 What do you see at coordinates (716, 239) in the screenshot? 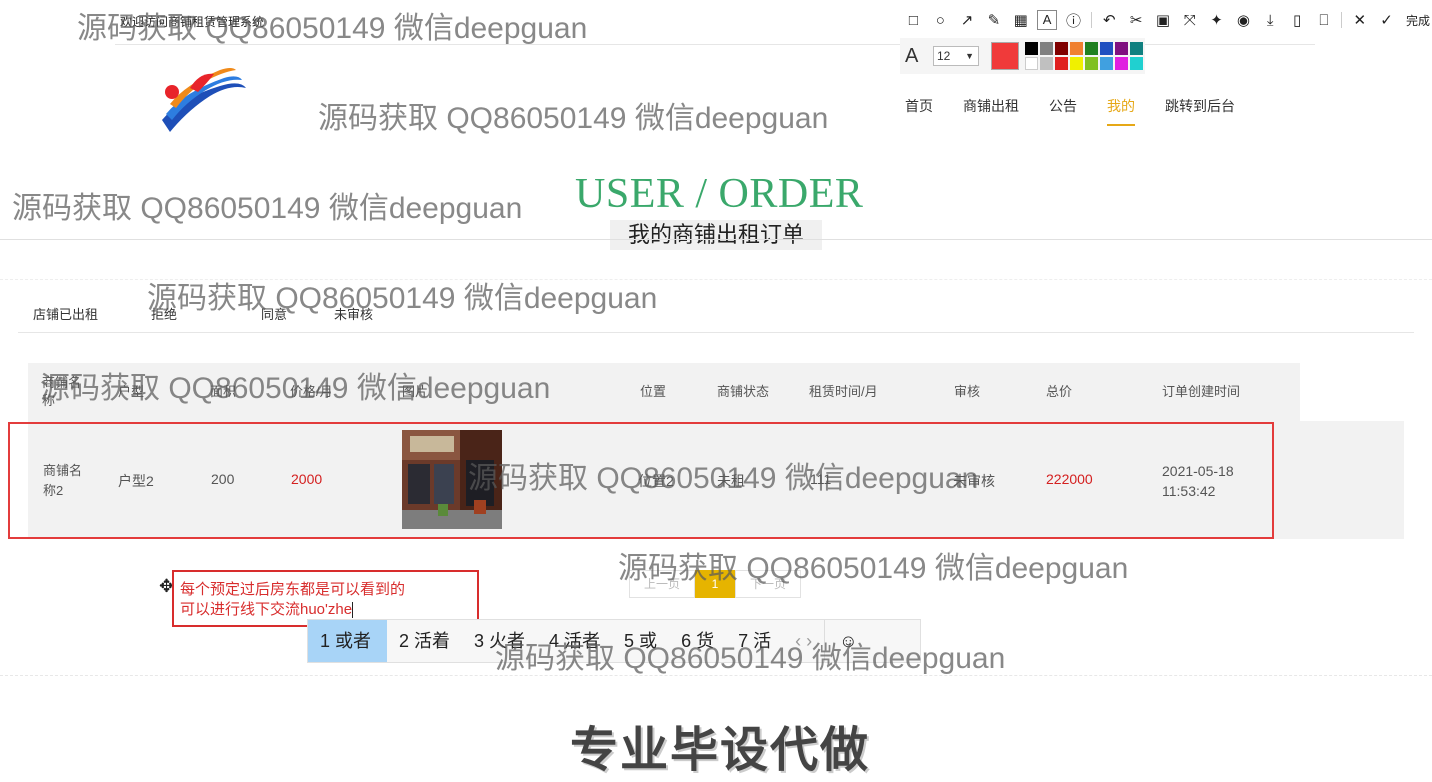
I see `section-divider` at bounding box center [716, 239].